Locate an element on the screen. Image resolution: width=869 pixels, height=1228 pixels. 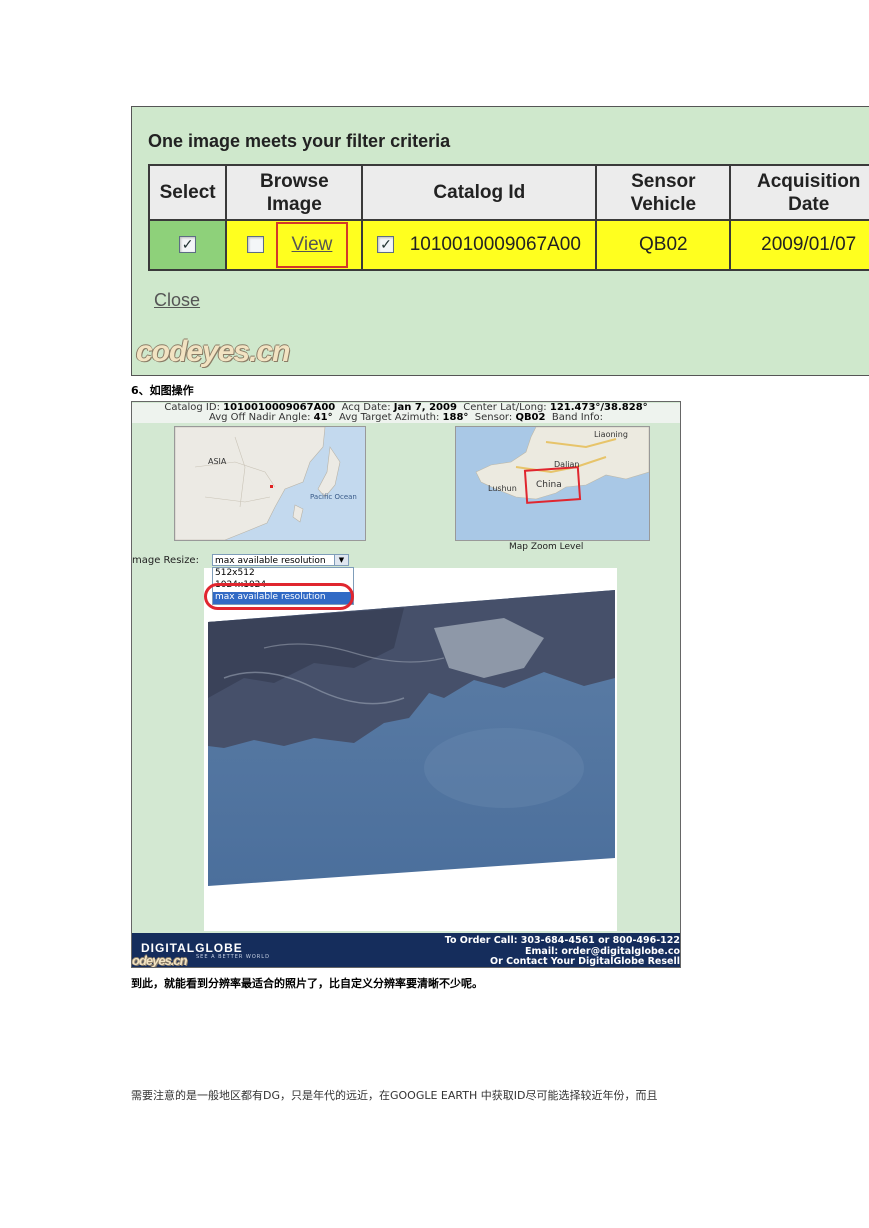
band-label: Band Info: is located at coordinates (577, 417).